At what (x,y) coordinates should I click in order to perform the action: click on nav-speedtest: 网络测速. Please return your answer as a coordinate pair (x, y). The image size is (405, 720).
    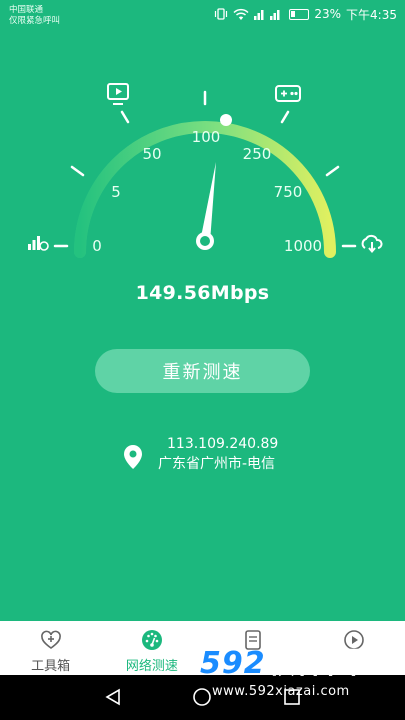
    Looking at the image, I should click on (151, 648).